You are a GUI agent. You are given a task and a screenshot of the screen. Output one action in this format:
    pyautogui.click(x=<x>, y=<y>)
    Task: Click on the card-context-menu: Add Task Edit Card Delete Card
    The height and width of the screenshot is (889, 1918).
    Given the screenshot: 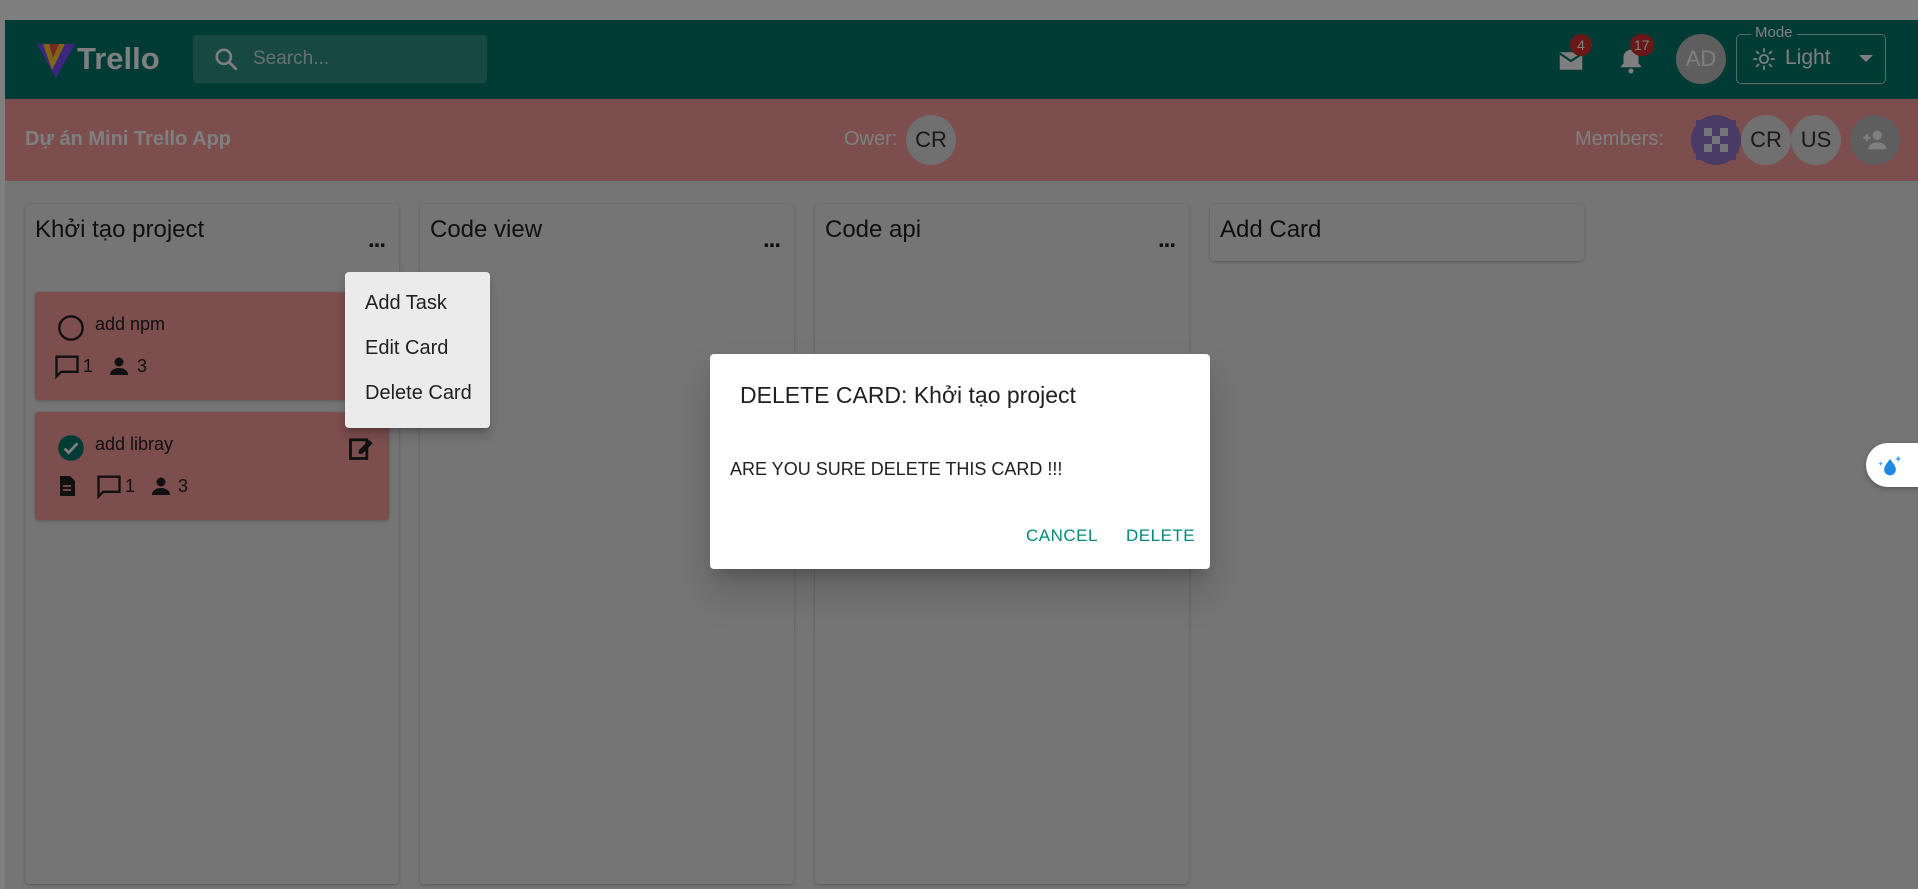 What is the action you would take?
    pyautogui.click(x=417, y=350)
    